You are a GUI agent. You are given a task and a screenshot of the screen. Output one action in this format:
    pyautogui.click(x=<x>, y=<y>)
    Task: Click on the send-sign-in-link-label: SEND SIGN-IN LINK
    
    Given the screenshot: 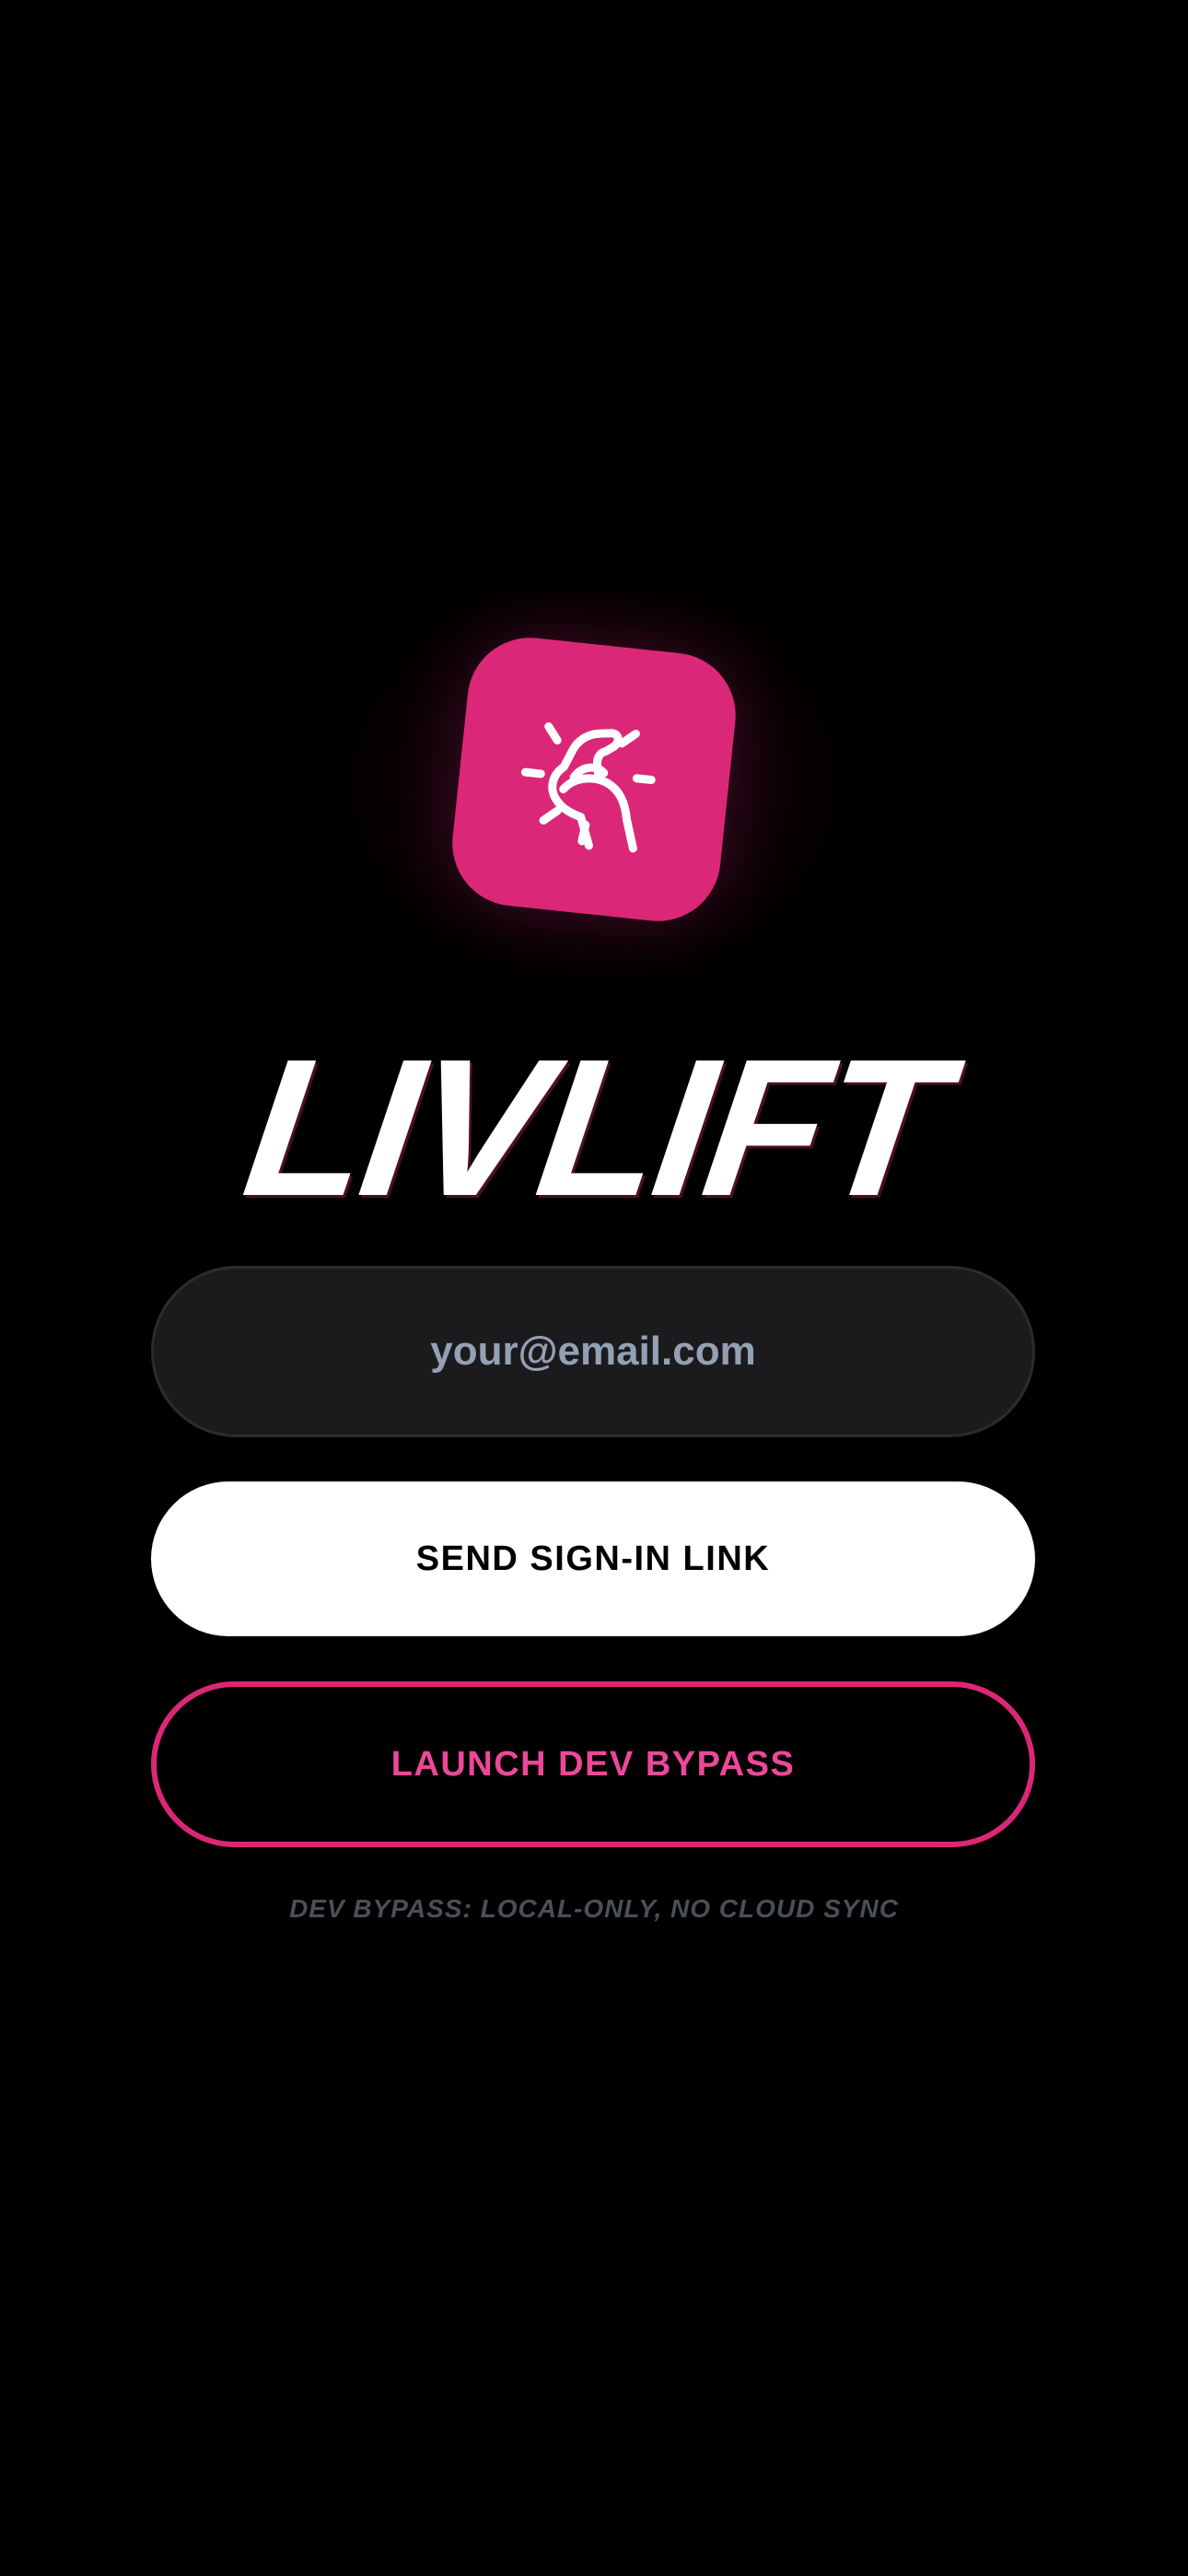 What is the action you would take?
    pyautogui.click(x=593, y=1558)
    